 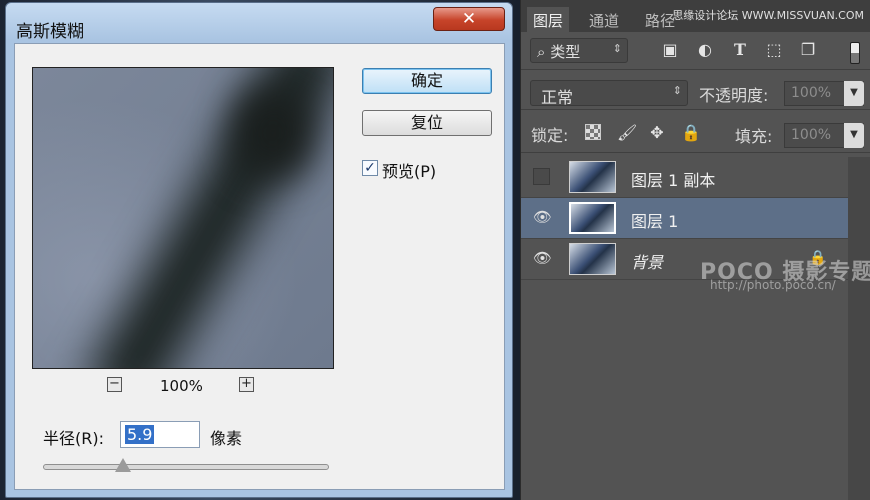 I want to click on zoom-bar: − 100% +, so click(x=183, y=386).